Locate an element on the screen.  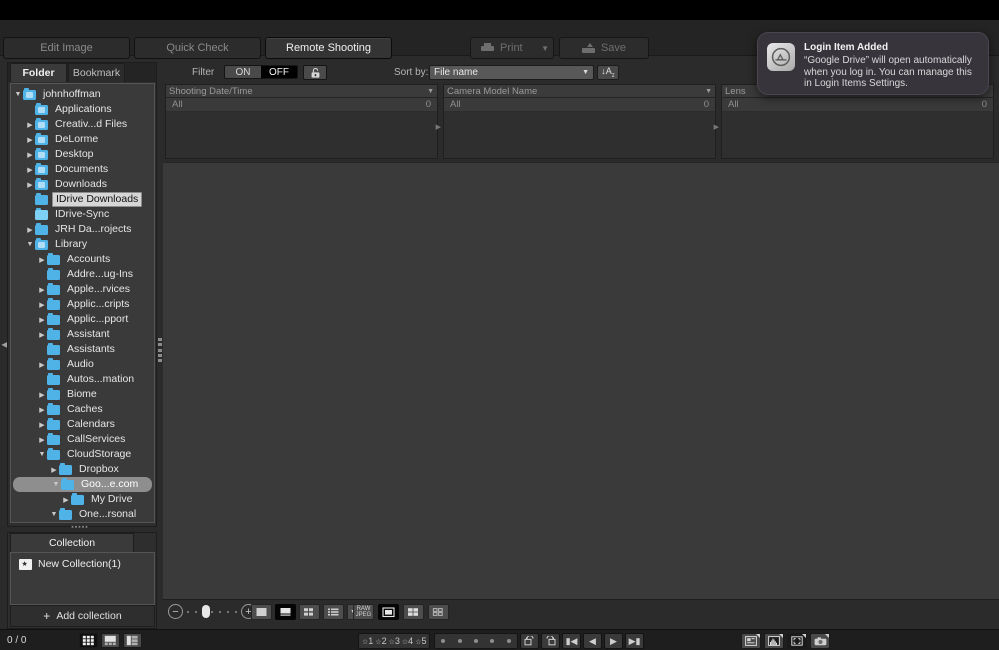
rating-filter-group: ☆1 ☆2 ☆3 ☆4 ☆5 is located at coordinates (394, 641).